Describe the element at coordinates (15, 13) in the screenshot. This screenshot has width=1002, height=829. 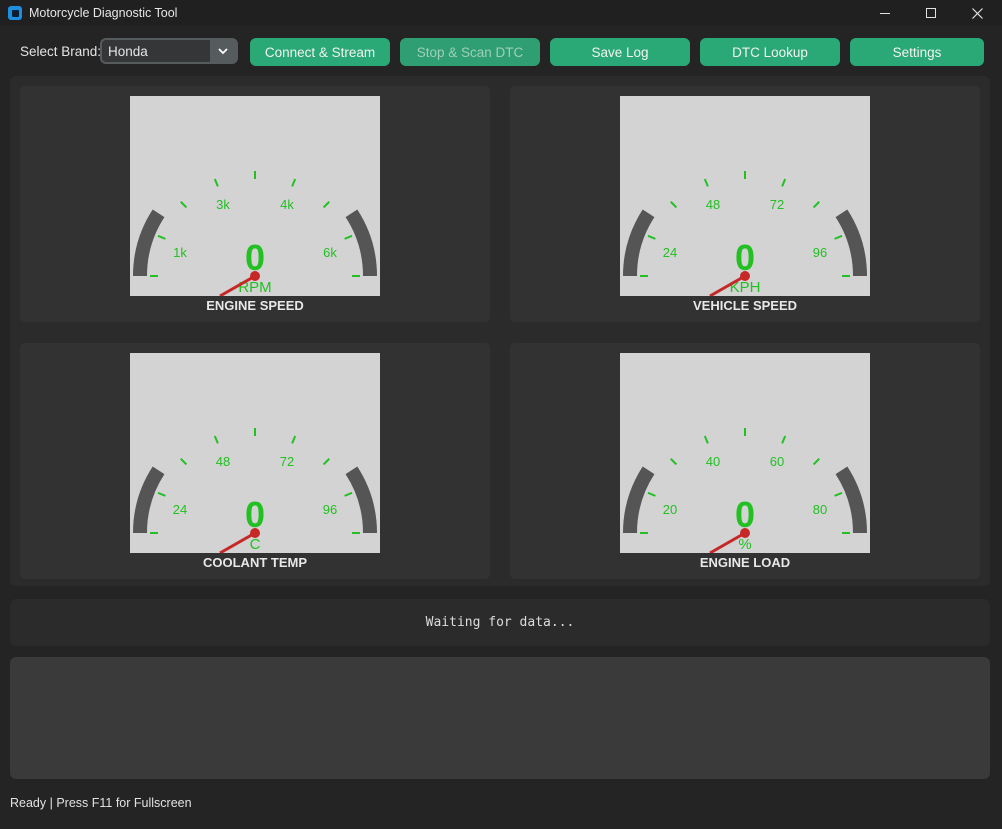
I see `app-icon` at that location.